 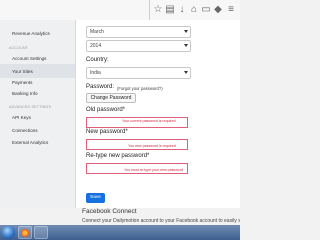 I want to click on star-icon: ☆, so click(x=158, y=10).